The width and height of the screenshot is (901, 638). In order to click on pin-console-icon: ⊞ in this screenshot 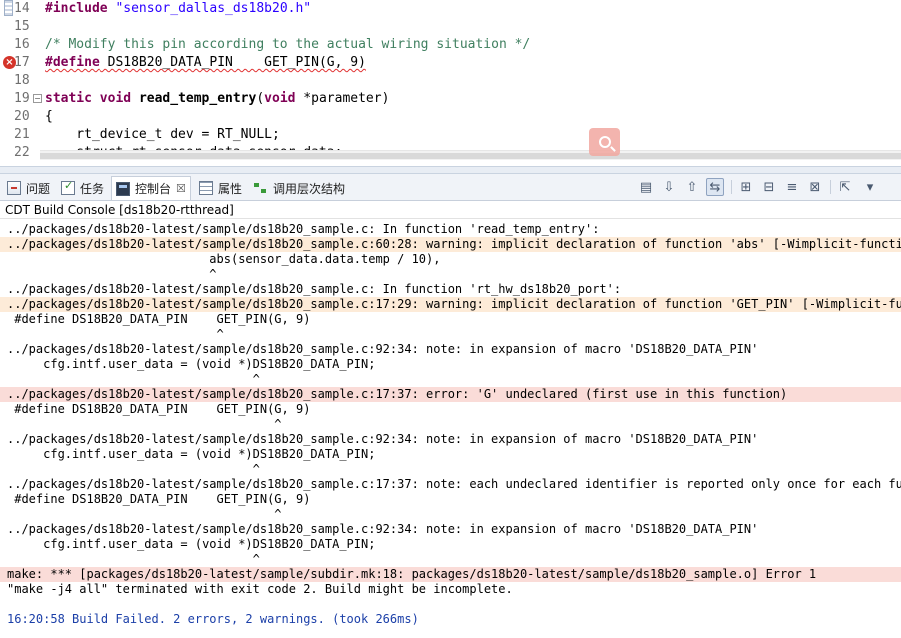, I will do `click(746, 187)`.